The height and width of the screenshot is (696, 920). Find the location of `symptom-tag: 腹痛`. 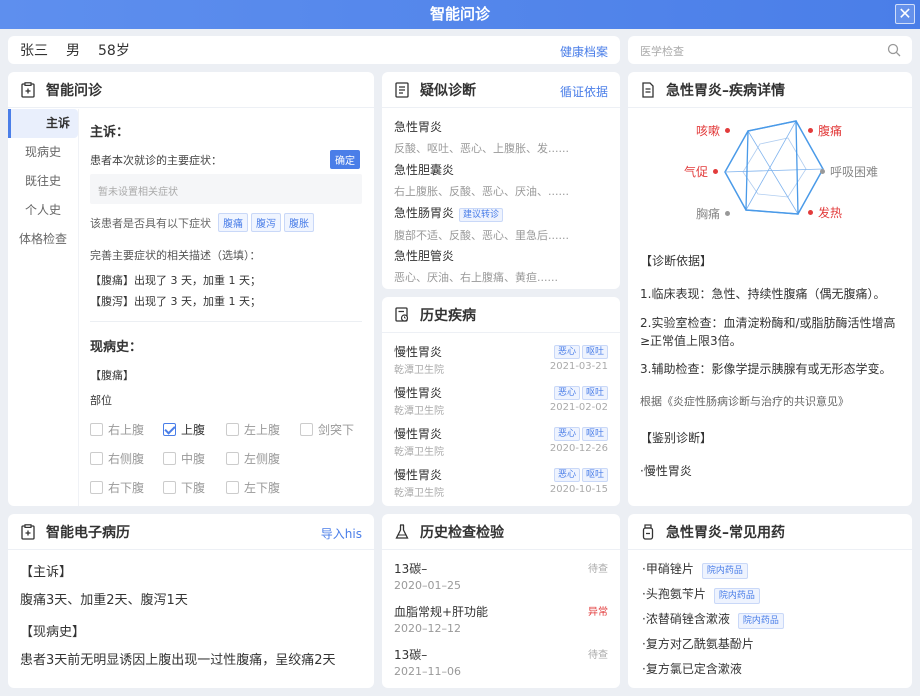

symptom-tag: 腹痛 is located at coordinates (233, 222).